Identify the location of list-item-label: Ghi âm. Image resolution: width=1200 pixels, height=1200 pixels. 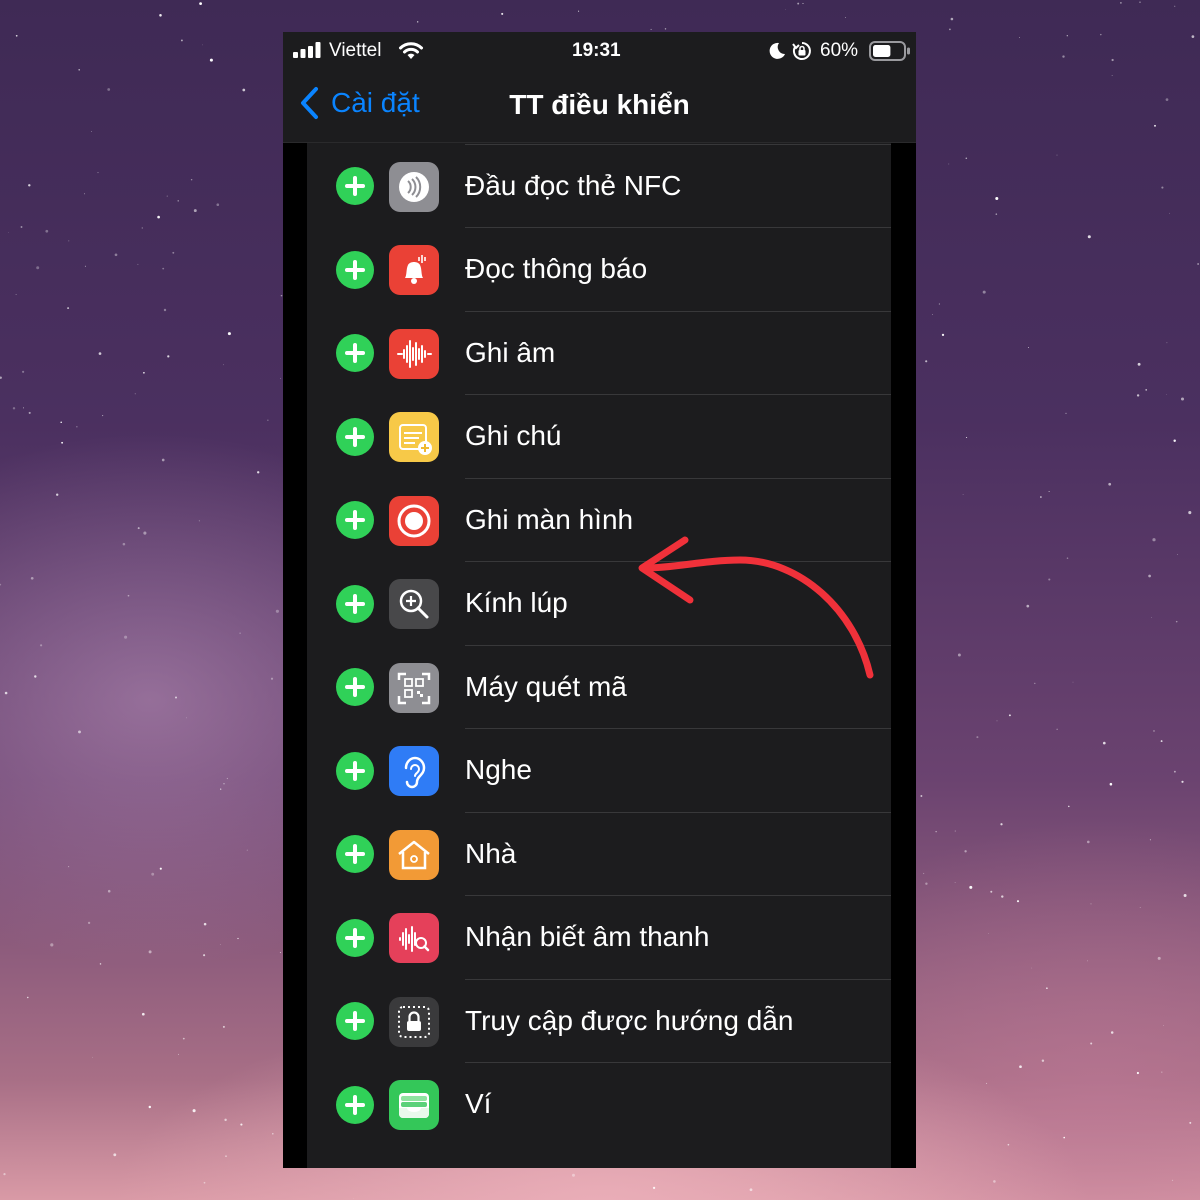
(510, 352).